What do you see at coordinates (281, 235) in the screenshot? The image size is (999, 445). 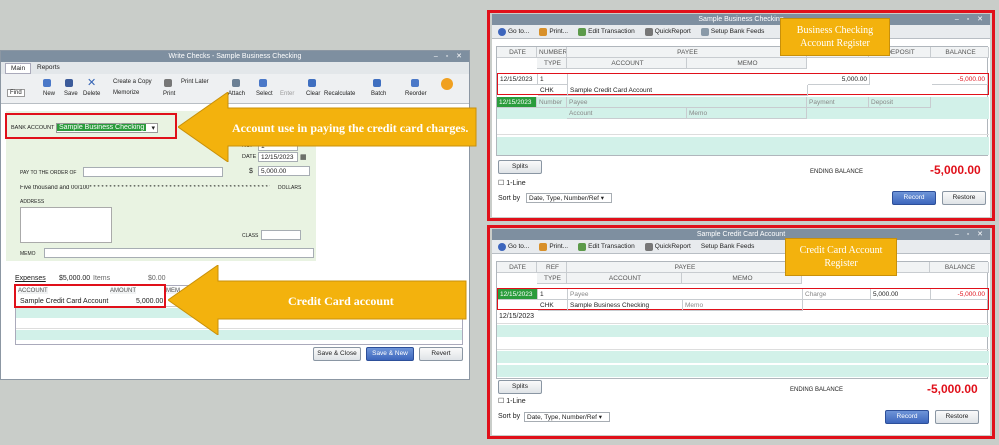 I see `class-select` at bounding box center [281, 235].